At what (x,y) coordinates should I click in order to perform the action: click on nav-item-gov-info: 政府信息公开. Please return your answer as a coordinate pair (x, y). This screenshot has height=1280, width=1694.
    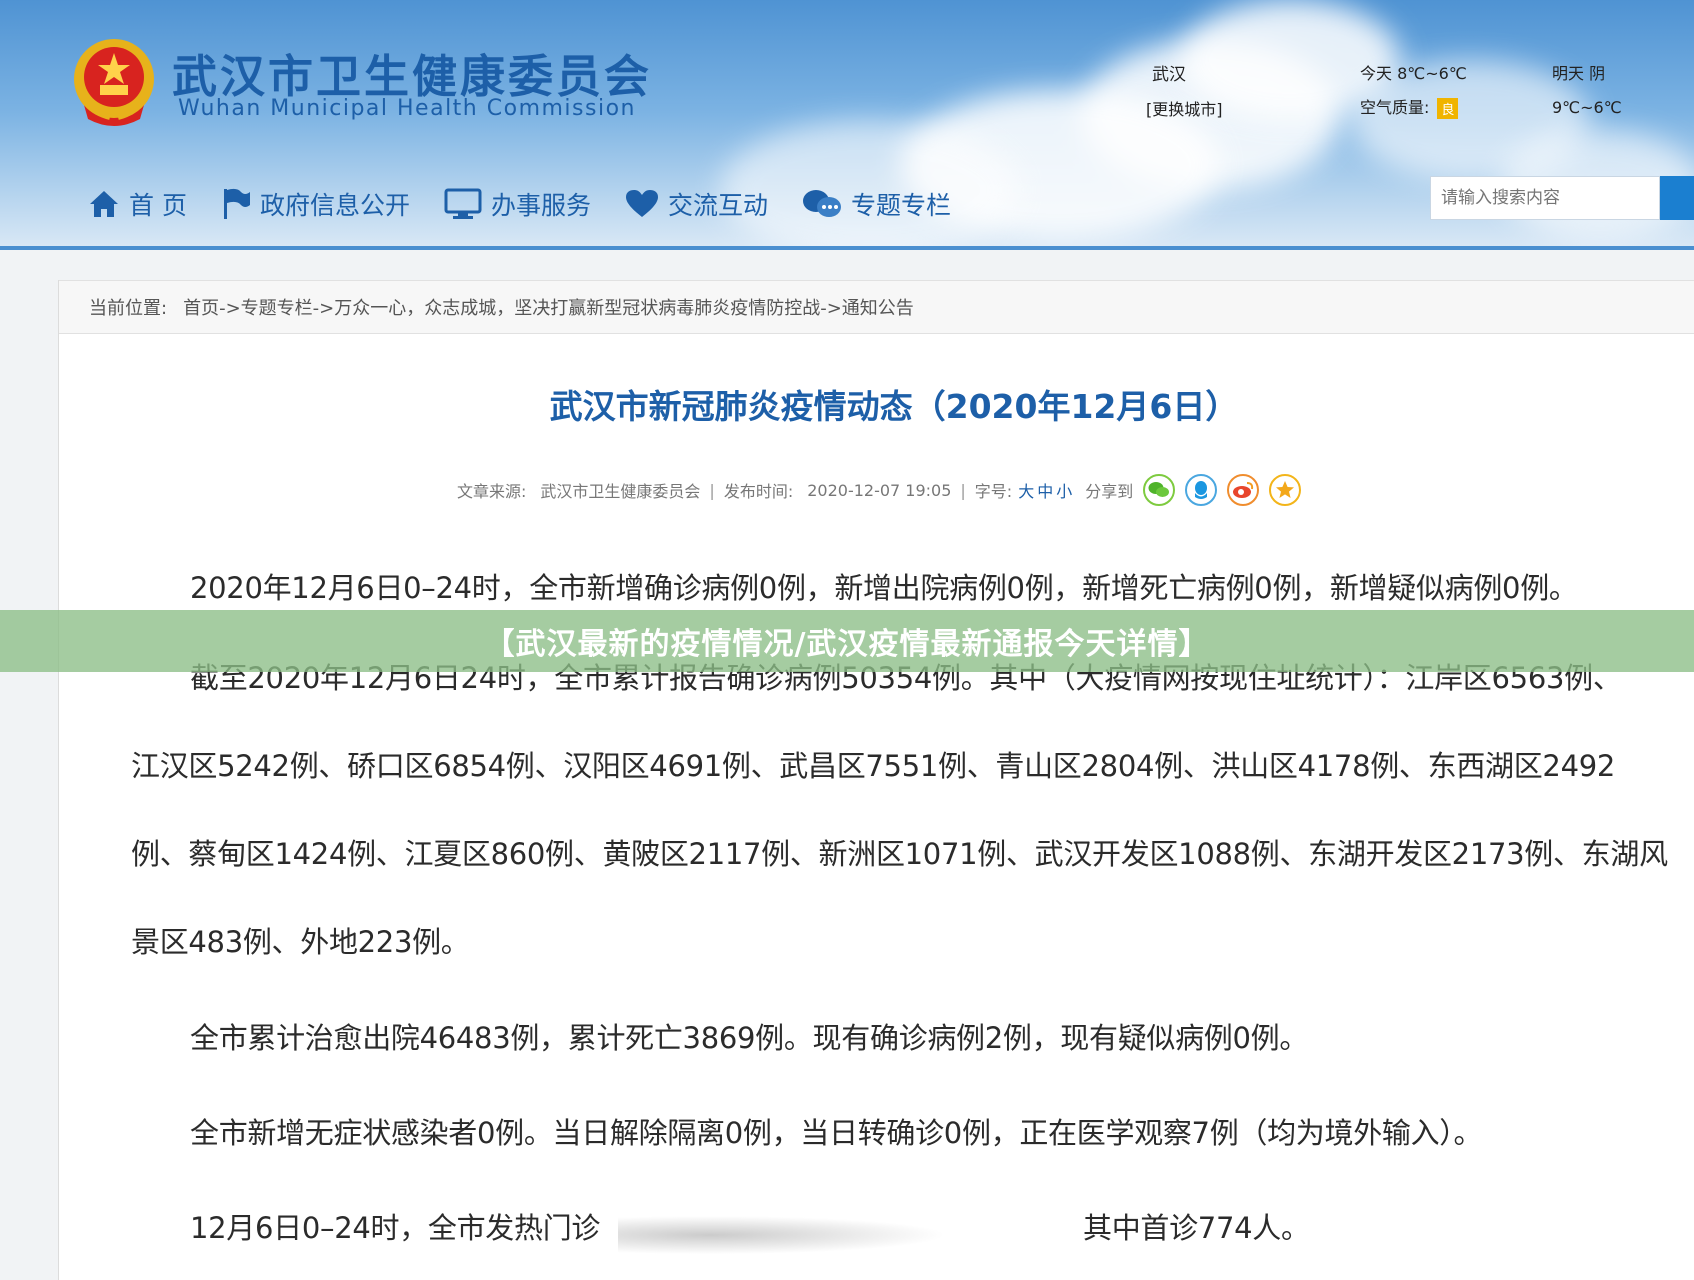
    Looking at the image, I should click on (315, 204).